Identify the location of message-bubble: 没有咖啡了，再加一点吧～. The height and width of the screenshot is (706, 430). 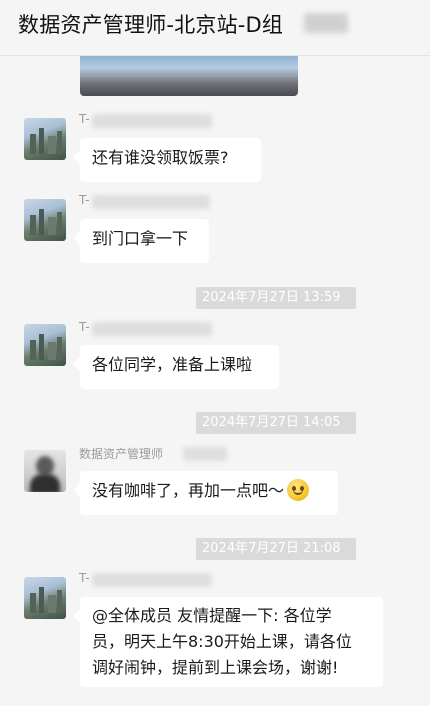
(209, 493).